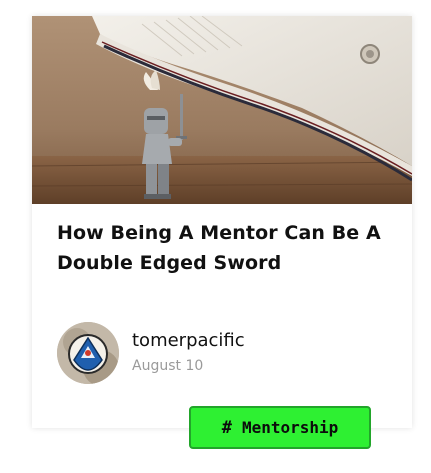 Image resolution: width=431 pixels, height=473 pixels. I want to click on tag-mentorship-button: # Mentorship, so click(280, 427).